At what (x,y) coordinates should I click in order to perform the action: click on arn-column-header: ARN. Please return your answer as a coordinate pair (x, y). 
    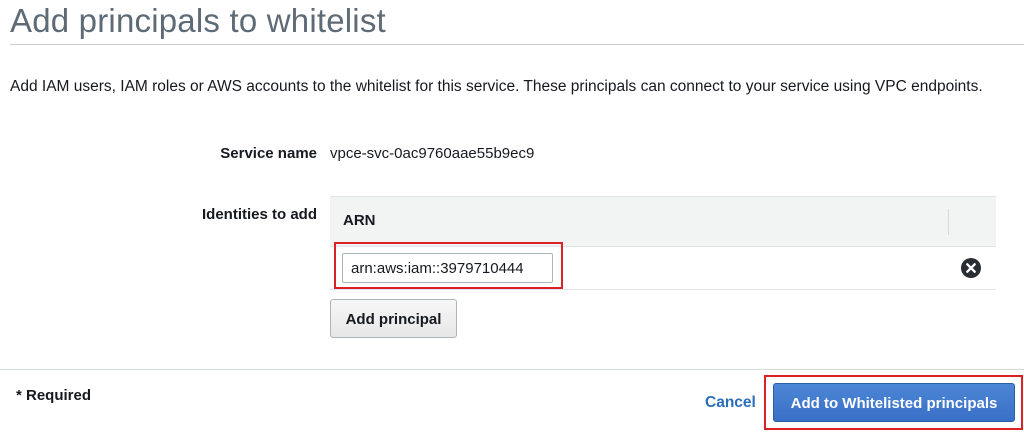
    Looking at the image, I should click on (359, 220).